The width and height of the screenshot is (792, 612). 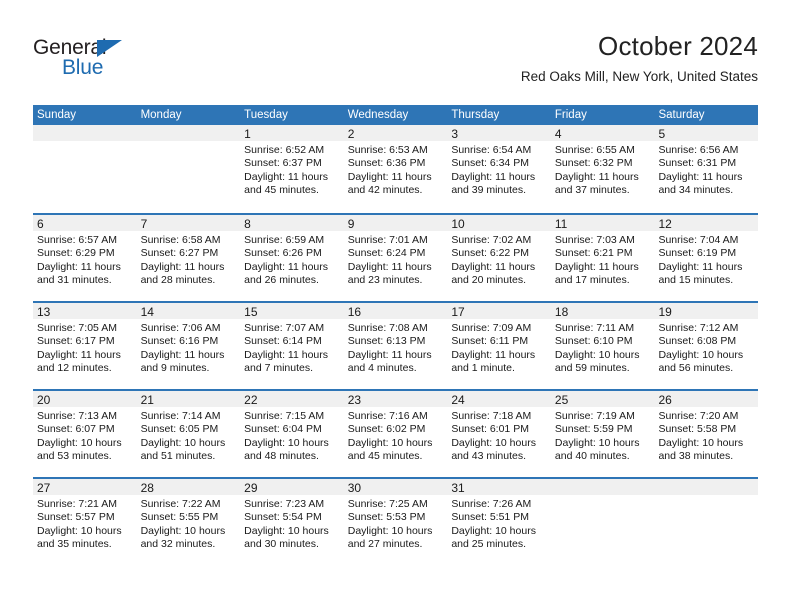 I want to click on sunrise-text: Sunrise: 6:54 AM, so click(x=491, y=150).